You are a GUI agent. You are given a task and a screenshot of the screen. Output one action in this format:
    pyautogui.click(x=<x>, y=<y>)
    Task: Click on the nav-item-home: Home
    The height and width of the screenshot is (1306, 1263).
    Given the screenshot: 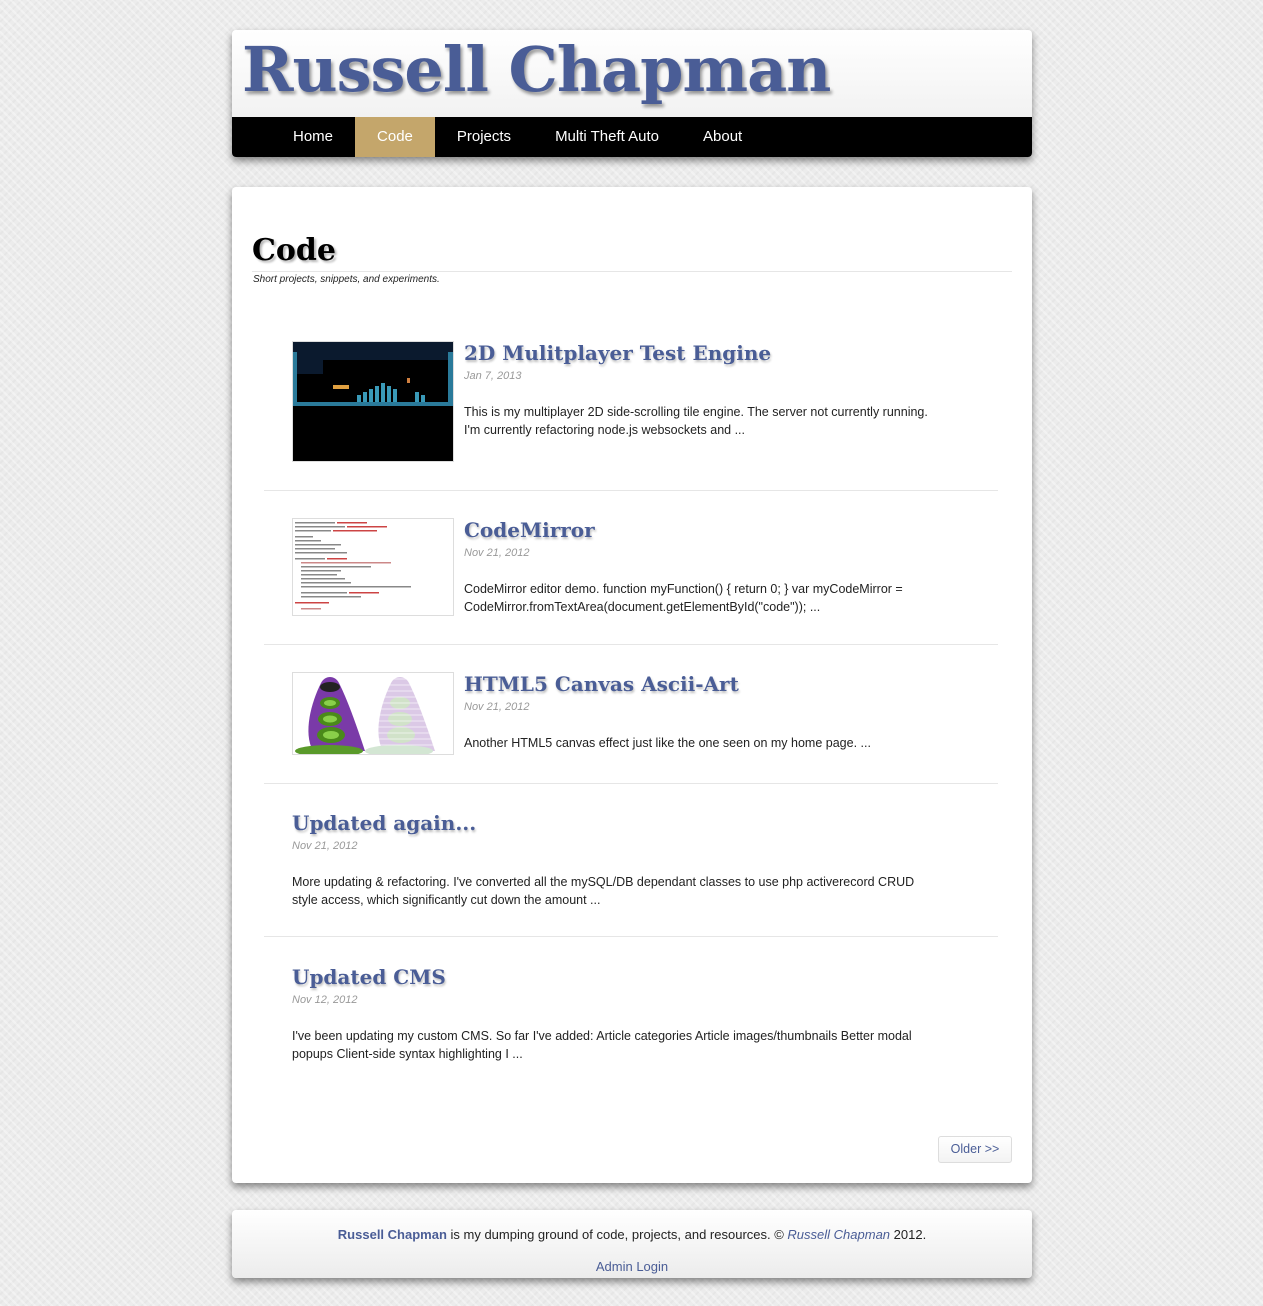 What is the action you would take?
    pyautogui.click(x=313, y=137)
    